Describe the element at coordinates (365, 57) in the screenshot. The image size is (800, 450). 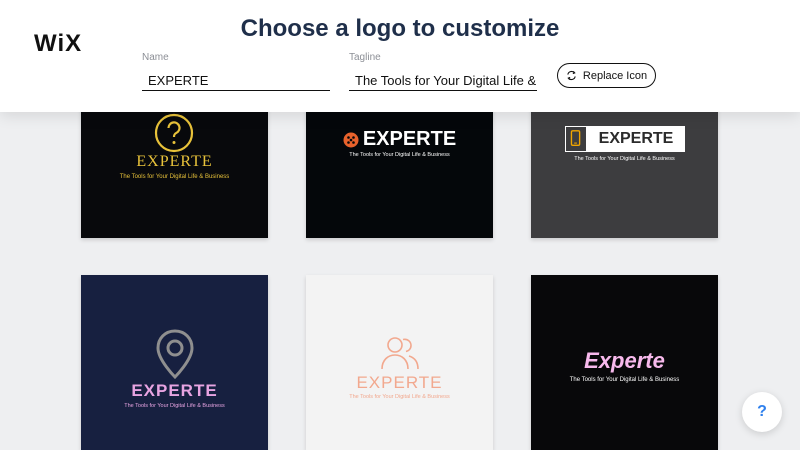
I see `tagline-label: Tagline` at that location.